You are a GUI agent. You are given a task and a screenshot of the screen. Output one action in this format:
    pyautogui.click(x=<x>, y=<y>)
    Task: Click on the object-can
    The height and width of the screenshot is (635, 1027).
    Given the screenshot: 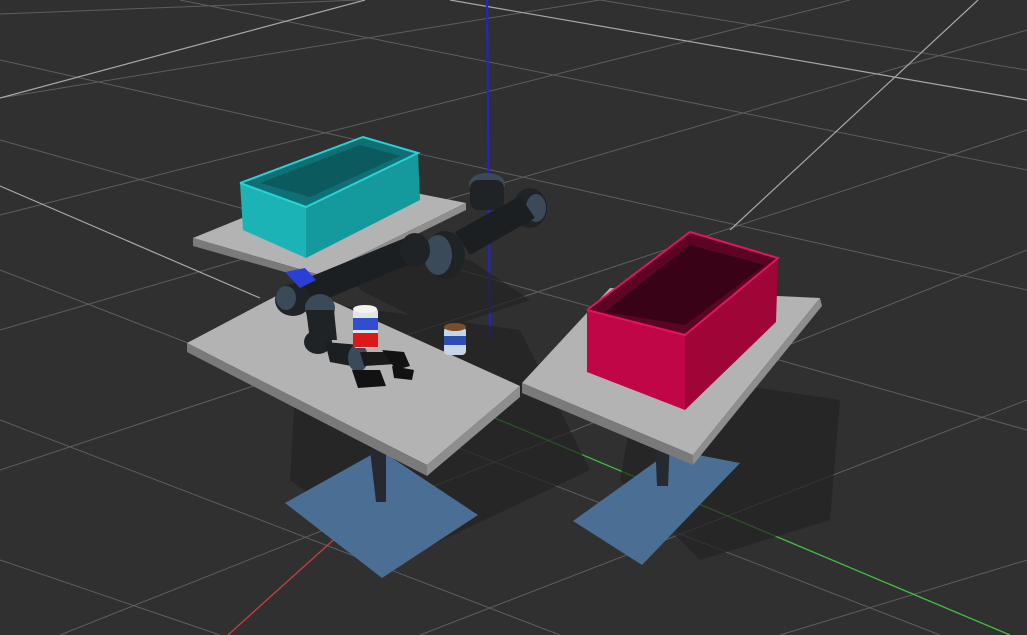 What is the action you would take?
    pyautogui.click(x=365, y=326)
    